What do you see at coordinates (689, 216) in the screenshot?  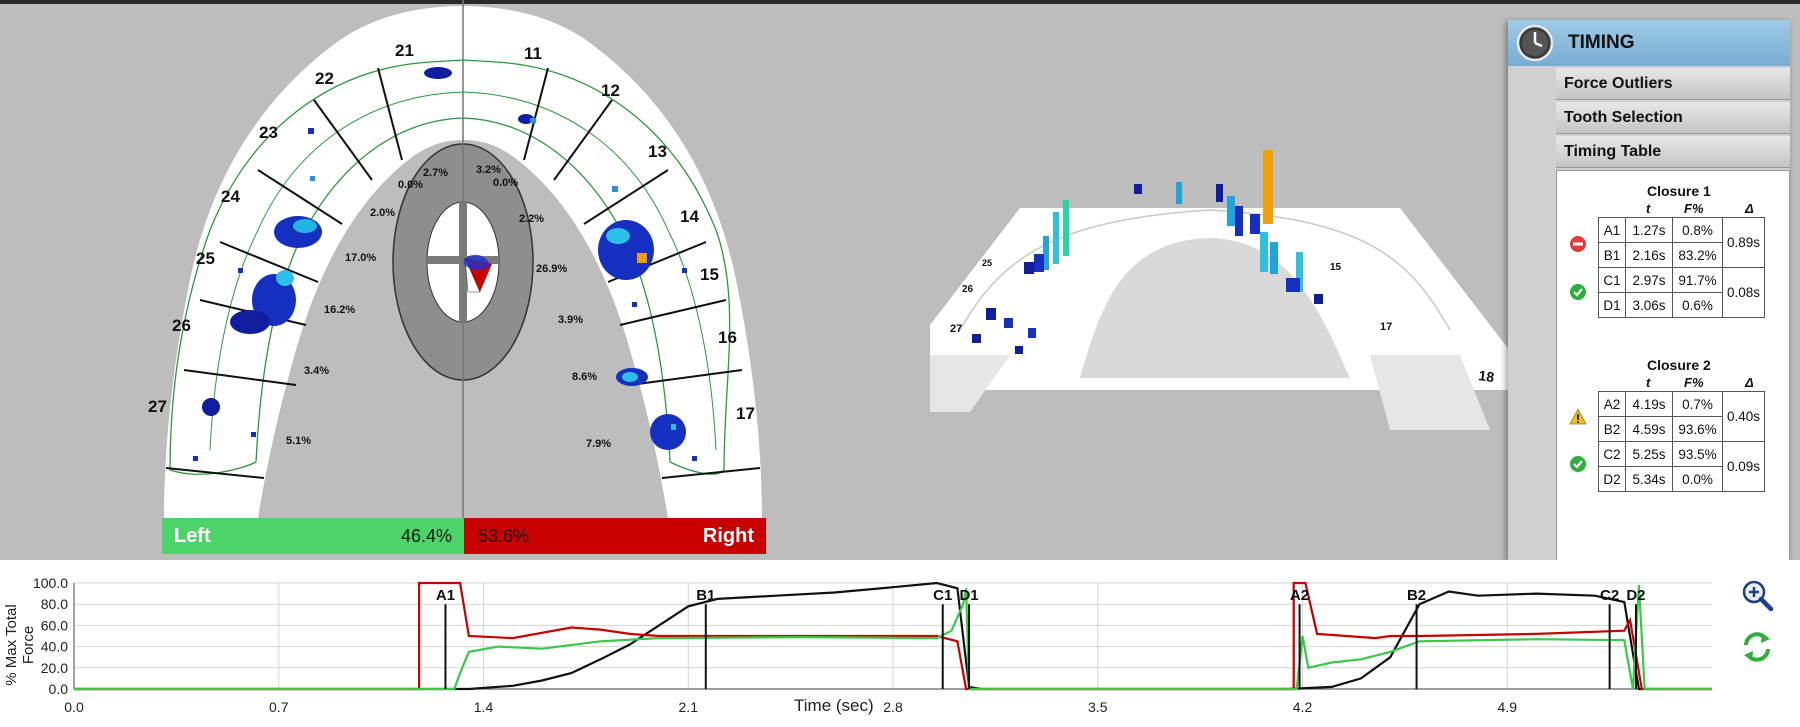 I see `tooth-number: 14` at bounding box center [689, 216].